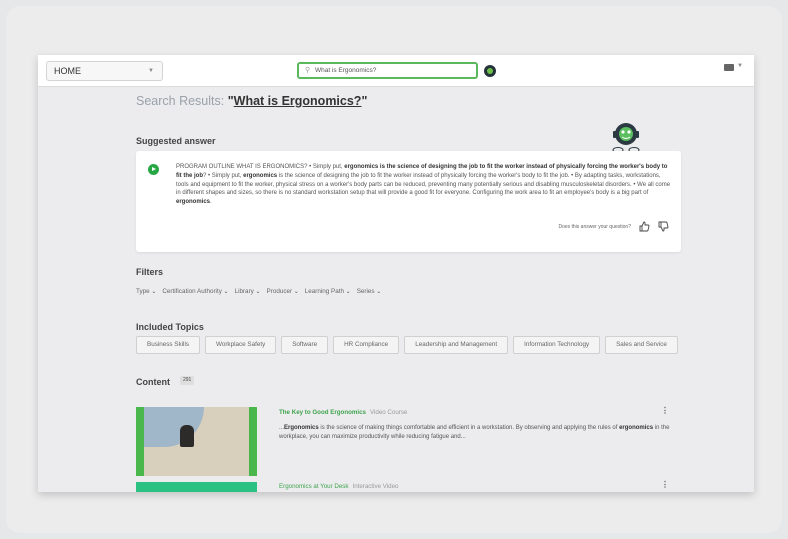  What do you see at coordinates (168, 345) in the screenshot?
I see `topic-pill: Business Skills` at bounding box center [168, 345].